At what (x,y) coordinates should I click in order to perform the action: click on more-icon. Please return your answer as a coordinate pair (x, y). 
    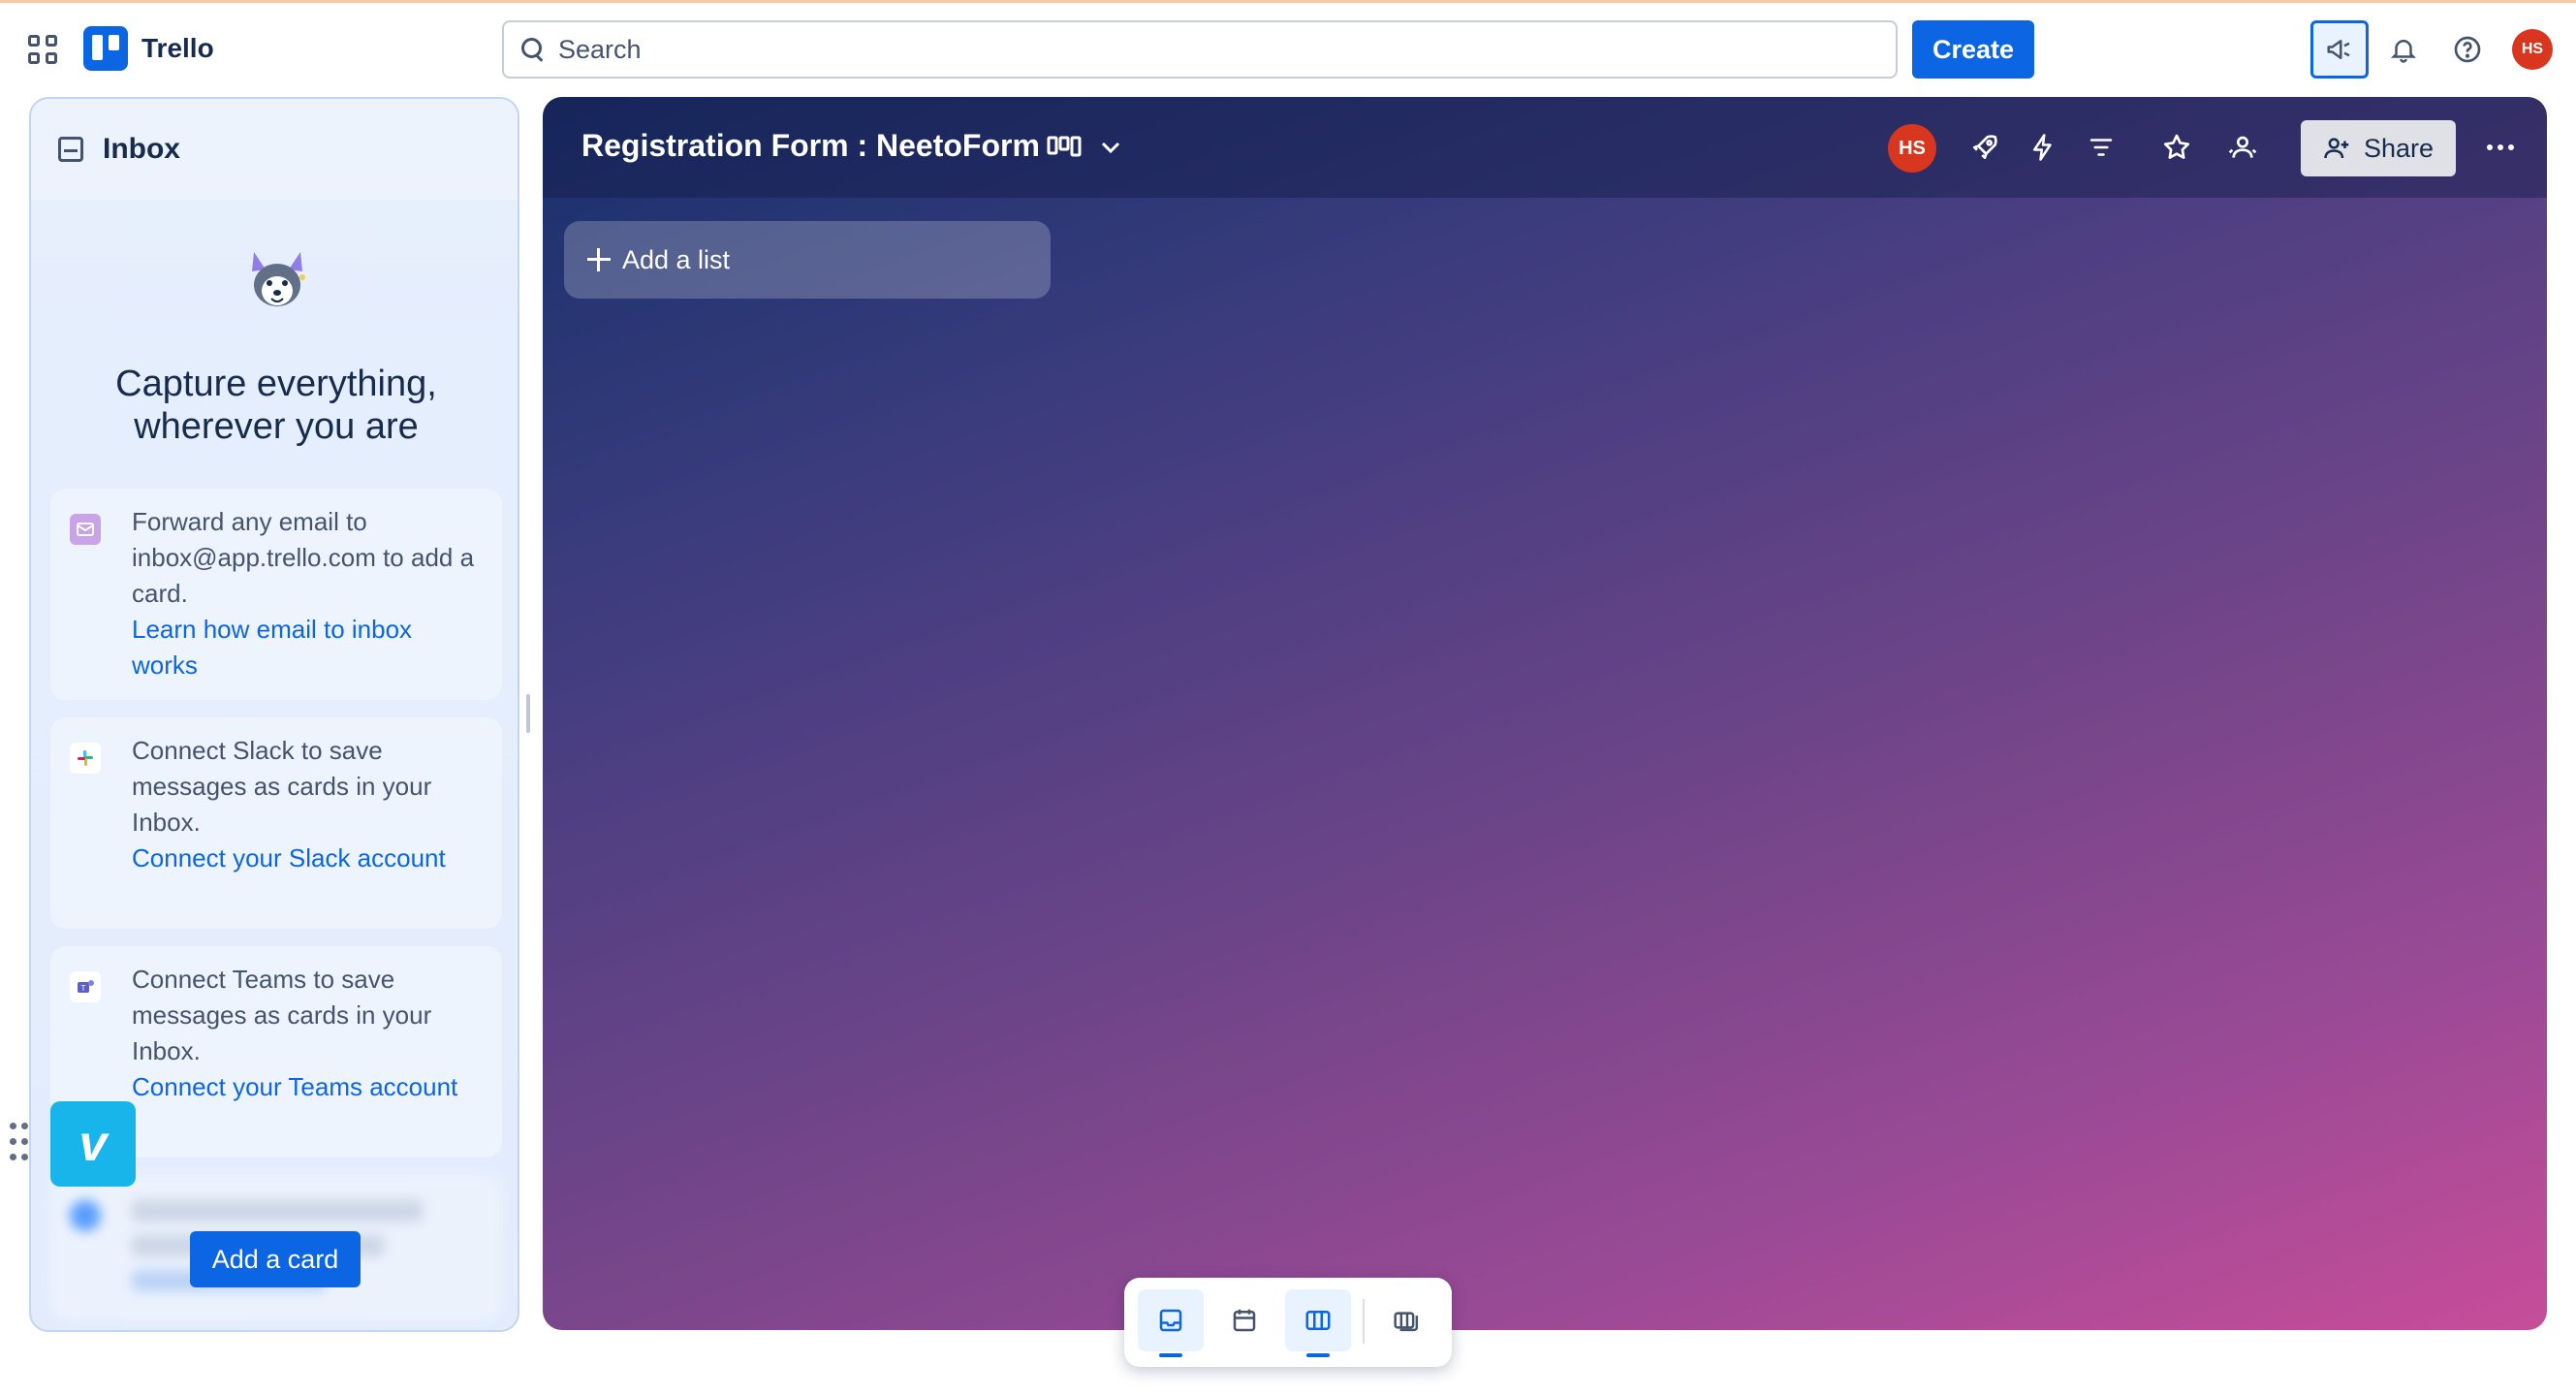
    Looking at the image, I should click on (2500, 147).